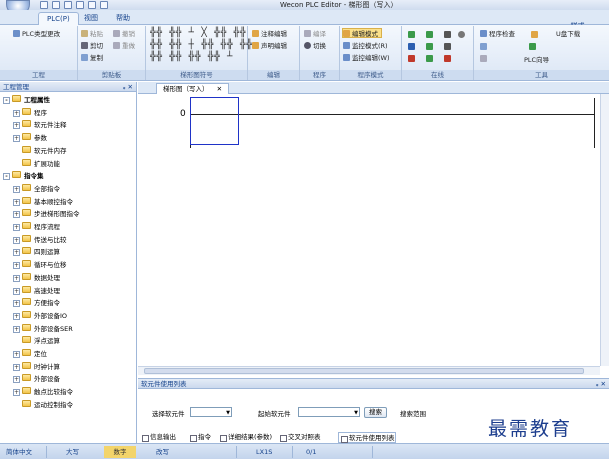 The width and height of the screenshot is (609, 459). I want to click on tab-view: 视图, so click(91, 18).